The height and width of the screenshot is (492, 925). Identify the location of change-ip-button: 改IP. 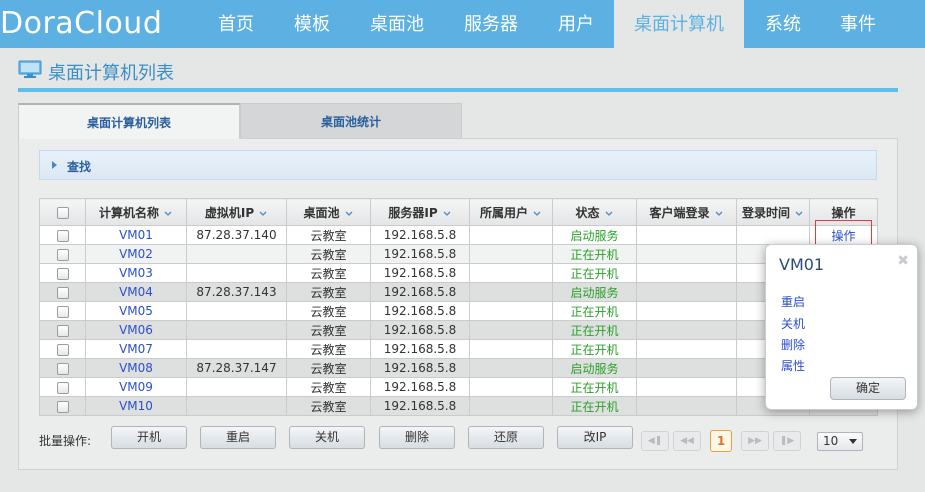
(595, 437).